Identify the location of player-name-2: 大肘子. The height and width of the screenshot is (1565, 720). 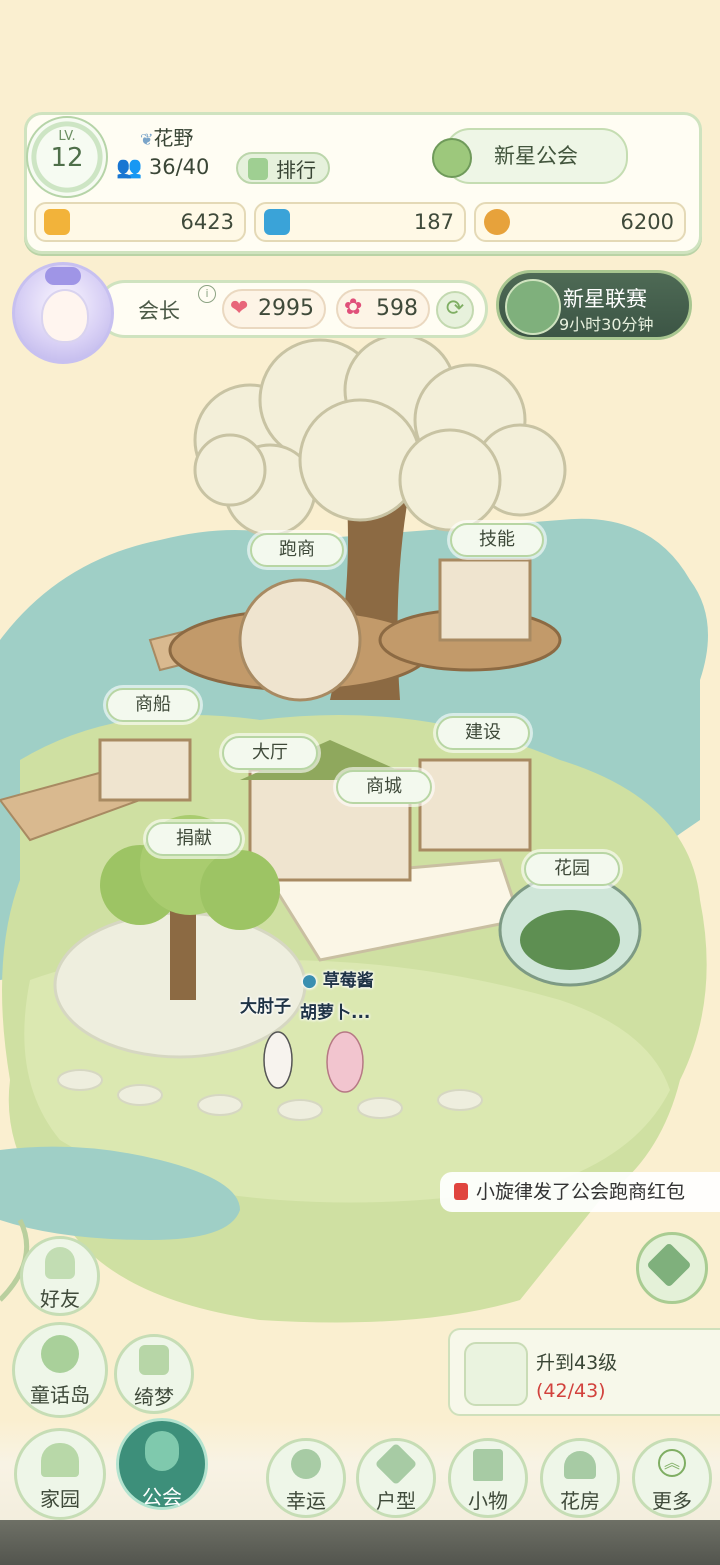
(265, 1004).